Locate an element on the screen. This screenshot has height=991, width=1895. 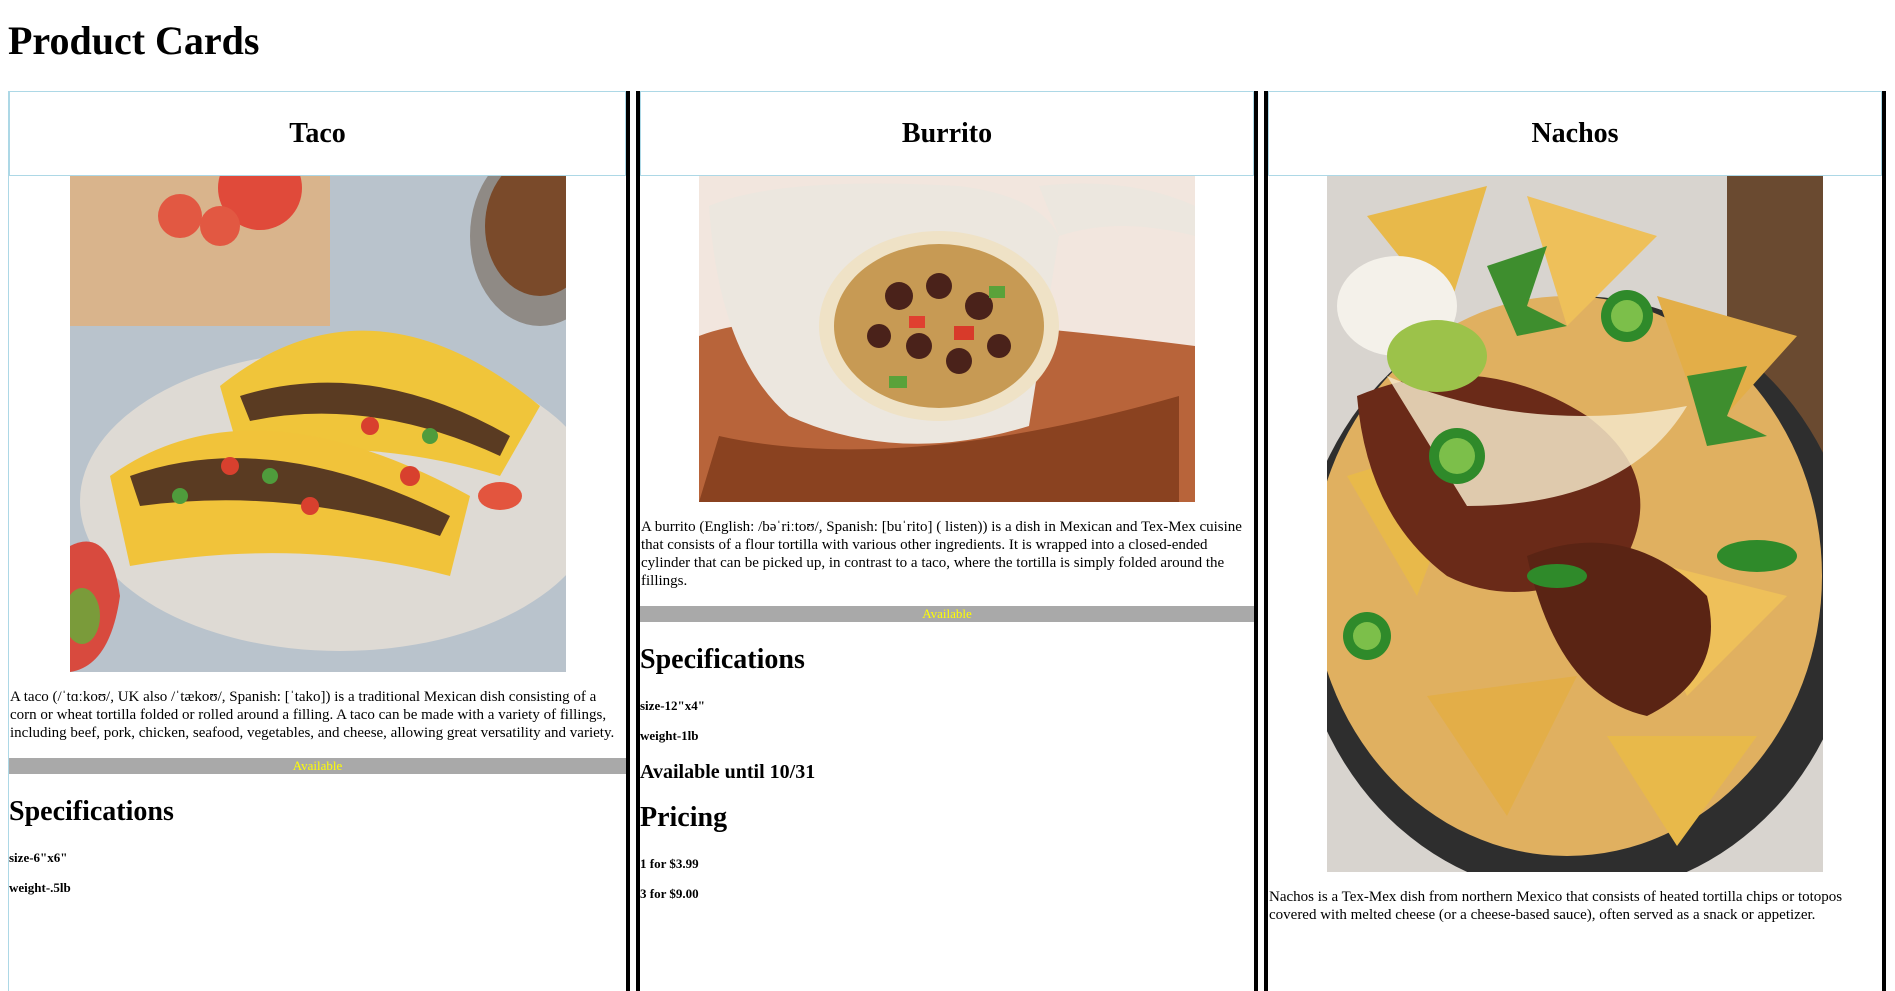
pricing-heading: Pricing is located at coordinates (684, 817).